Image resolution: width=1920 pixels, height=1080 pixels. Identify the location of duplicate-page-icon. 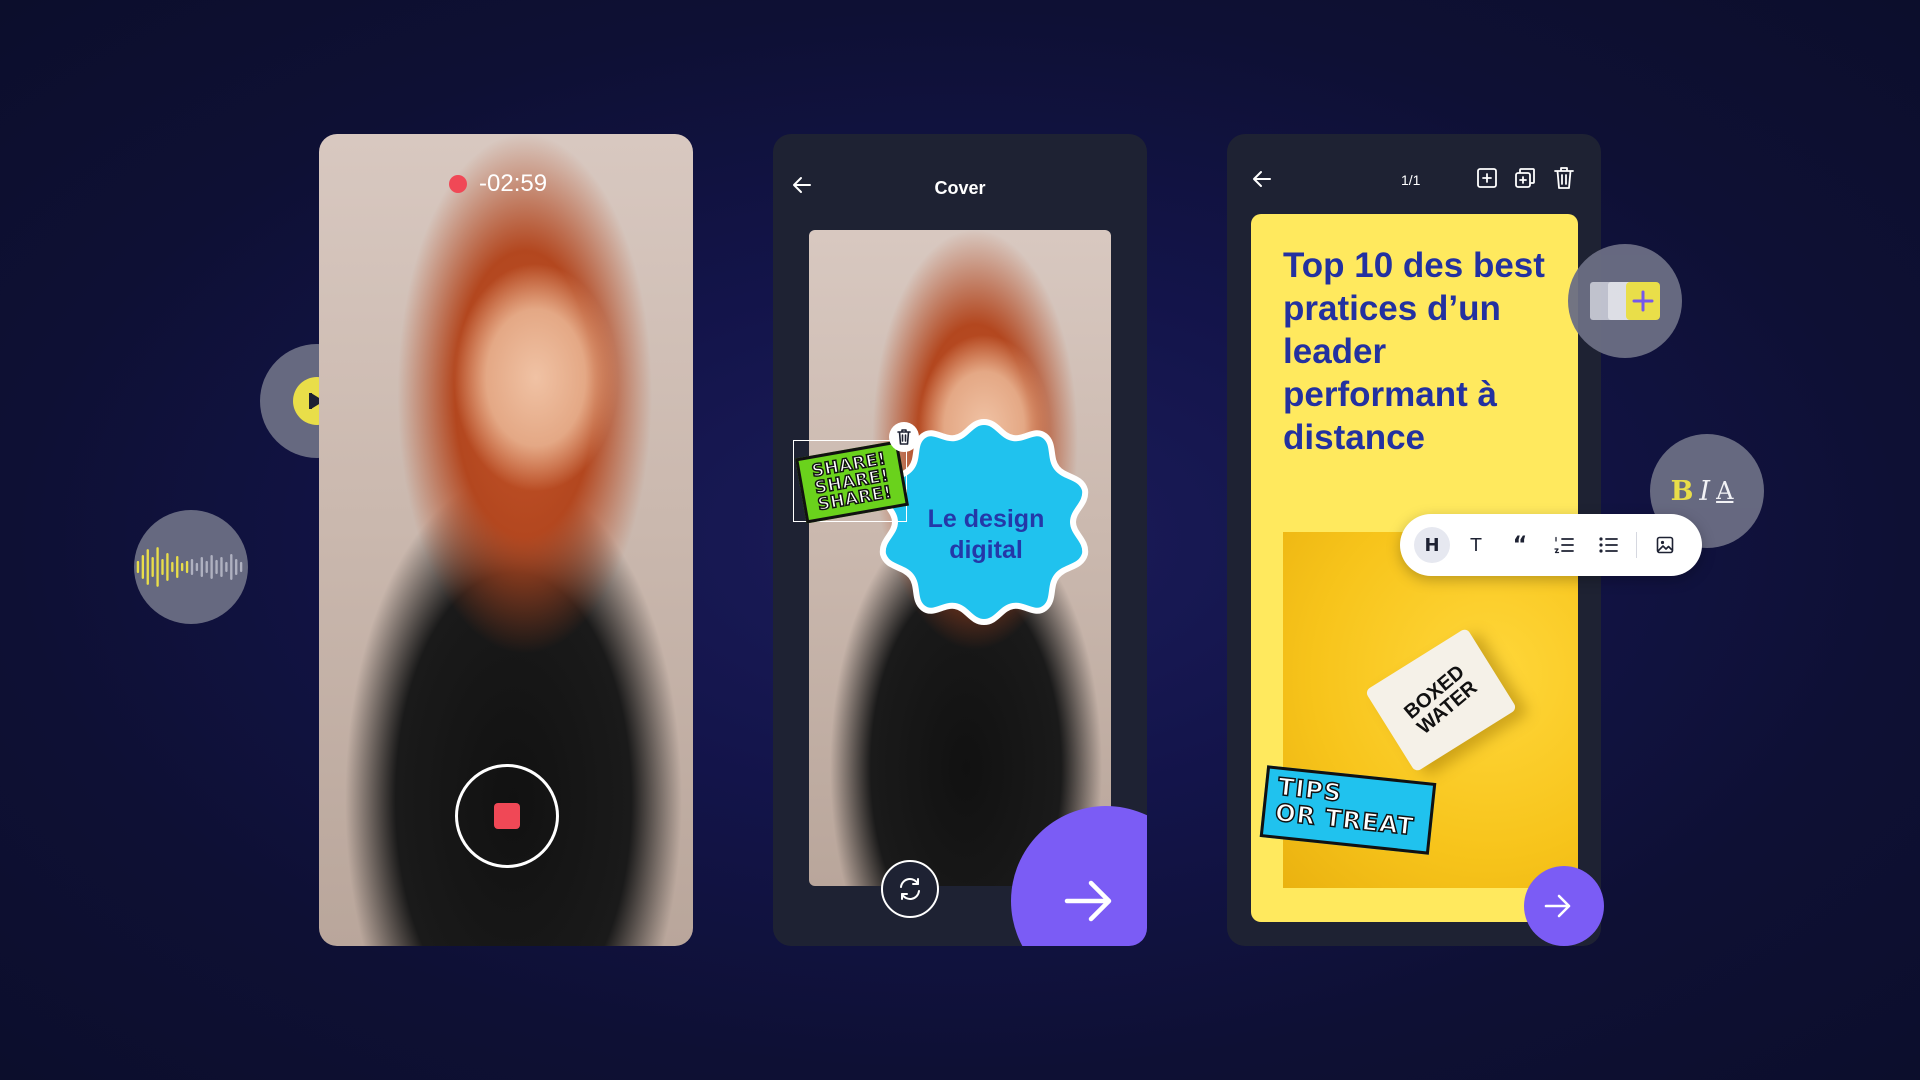
(1525, 178).